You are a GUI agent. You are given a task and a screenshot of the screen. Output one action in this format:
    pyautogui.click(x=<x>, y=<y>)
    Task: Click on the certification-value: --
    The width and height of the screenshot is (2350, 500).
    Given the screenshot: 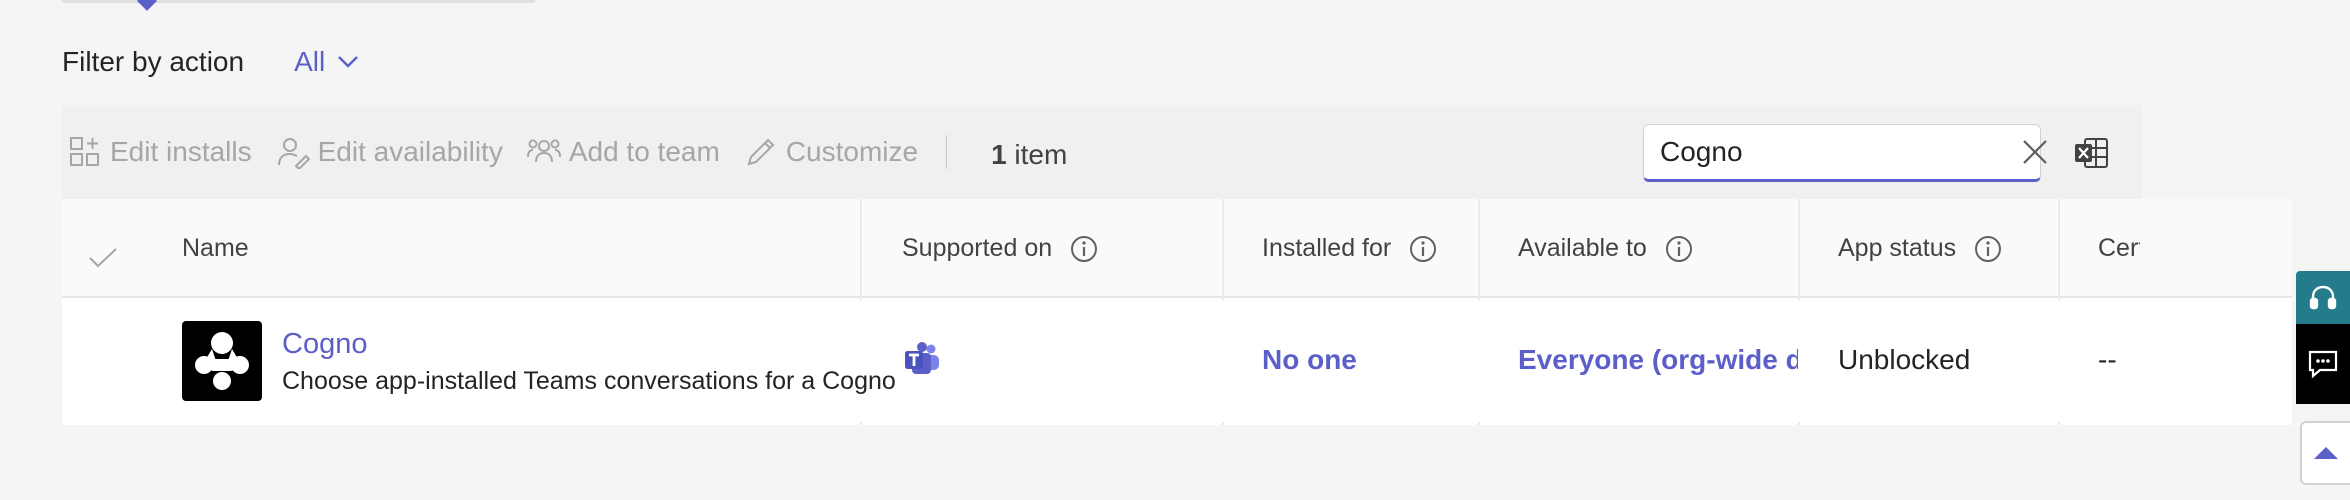 What is the action you would take?
    pyautogui.click(x=2107, y=359)
    